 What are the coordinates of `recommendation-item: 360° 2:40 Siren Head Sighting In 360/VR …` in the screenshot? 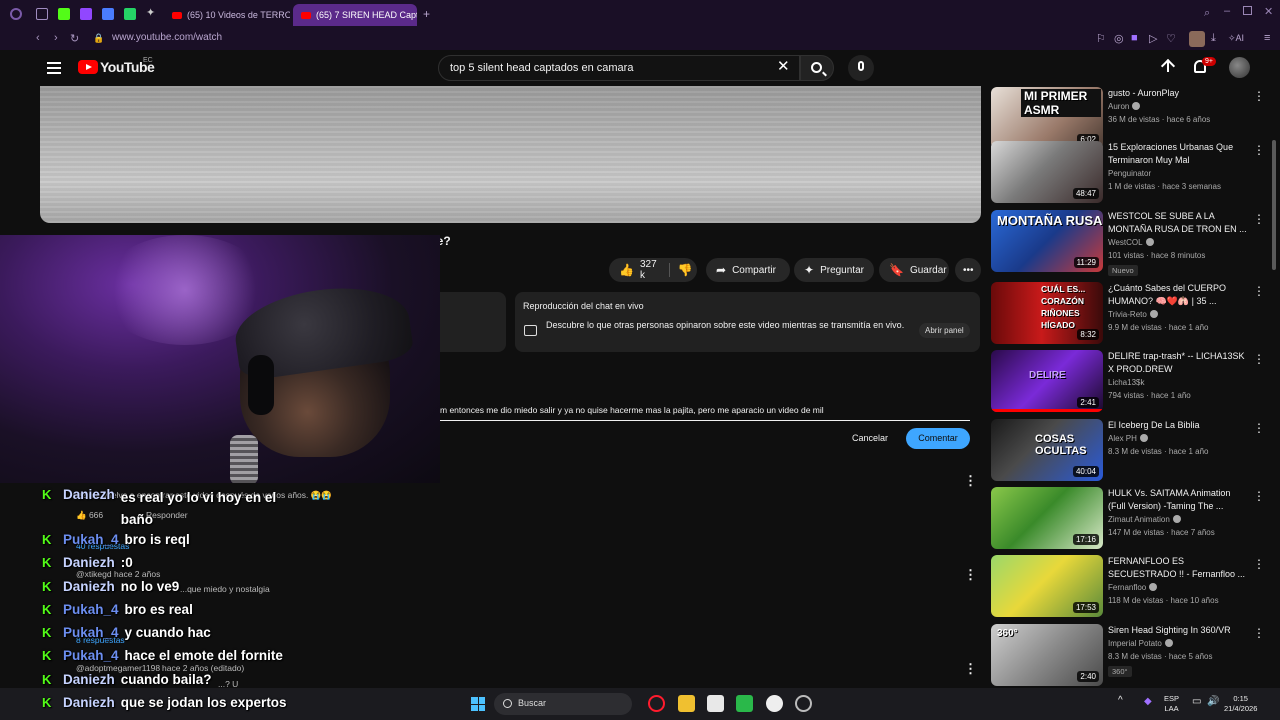 It's located at (1128, 655).